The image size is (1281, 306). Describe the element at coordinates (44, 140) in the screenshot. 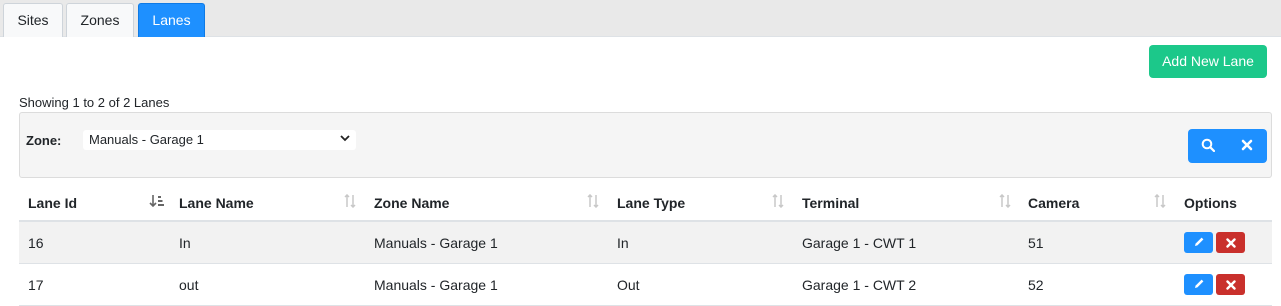

I see `zone-label: Zone:` at that location.